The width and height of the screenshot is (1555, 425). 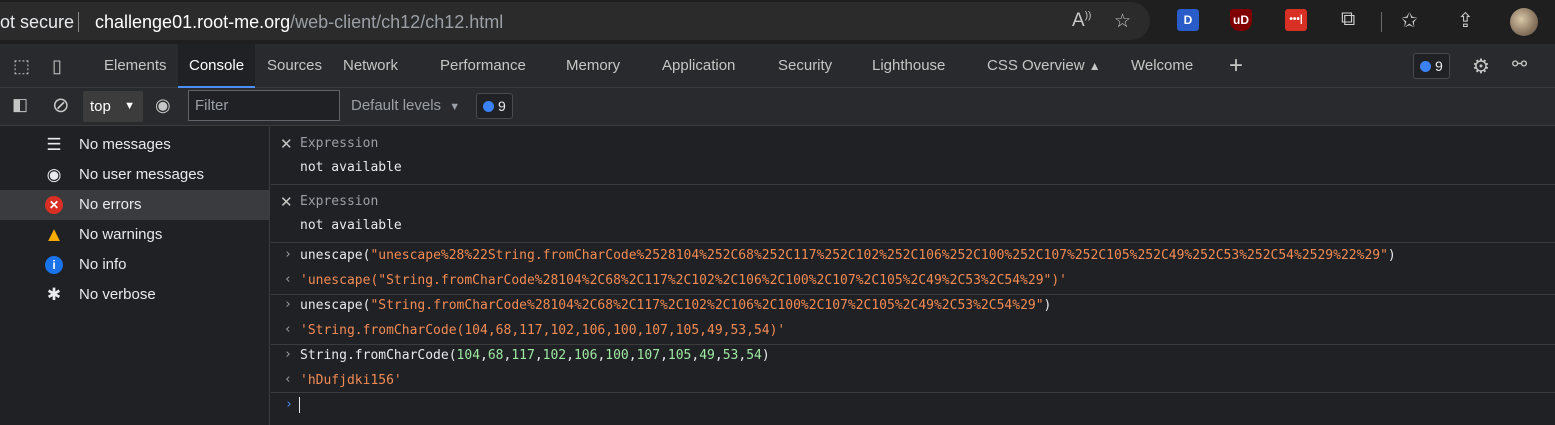 What do you see at coordinates (299, 405) in the screenshot?
I see `console-input-cursor` at bounding box center [299, 405].